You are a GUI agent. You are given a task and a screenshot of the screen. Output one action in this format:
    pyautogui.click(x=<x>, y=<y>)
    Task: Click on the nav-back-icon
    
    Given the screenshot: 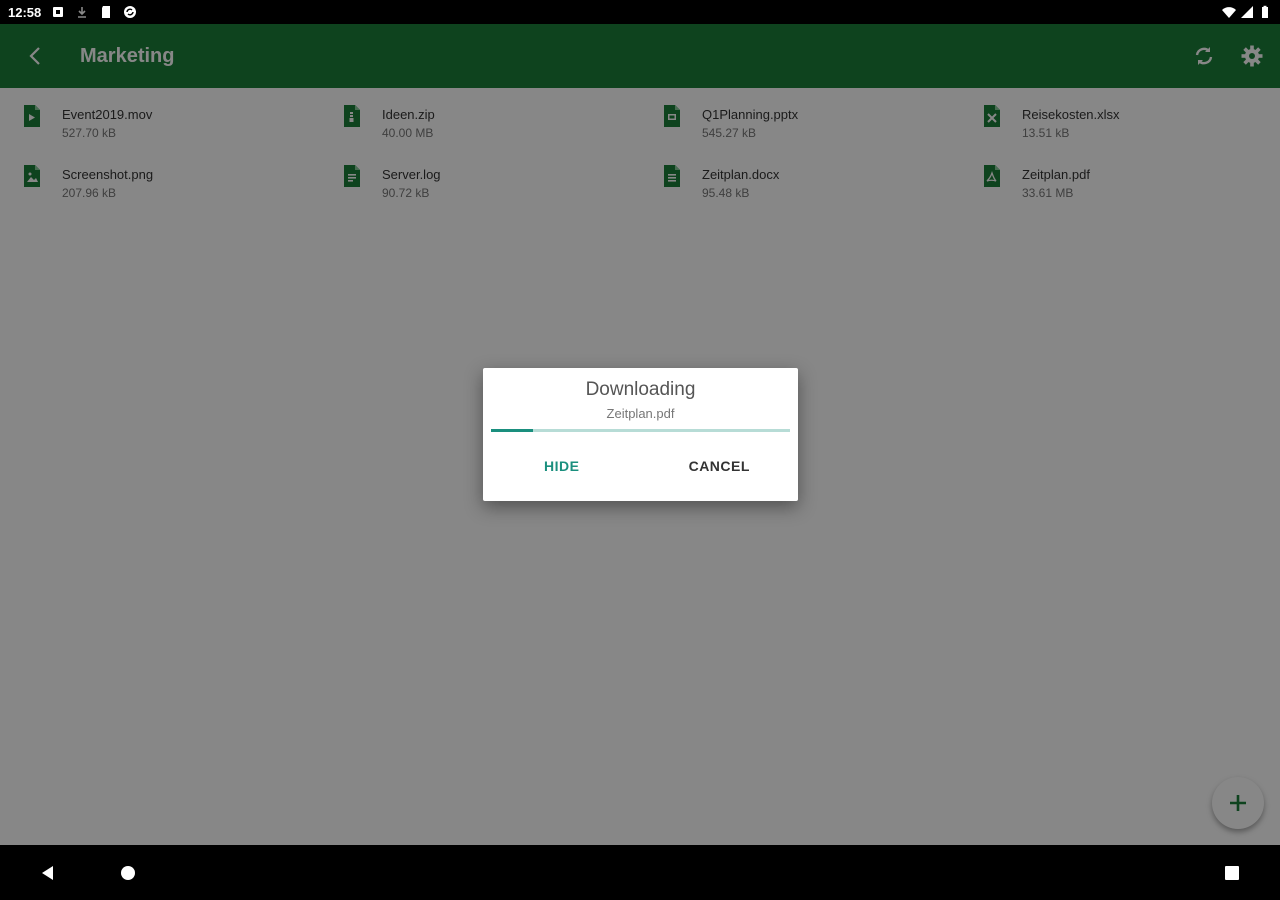 What is the action you would take?
    pyautogui.click(x=47, y=872)
    